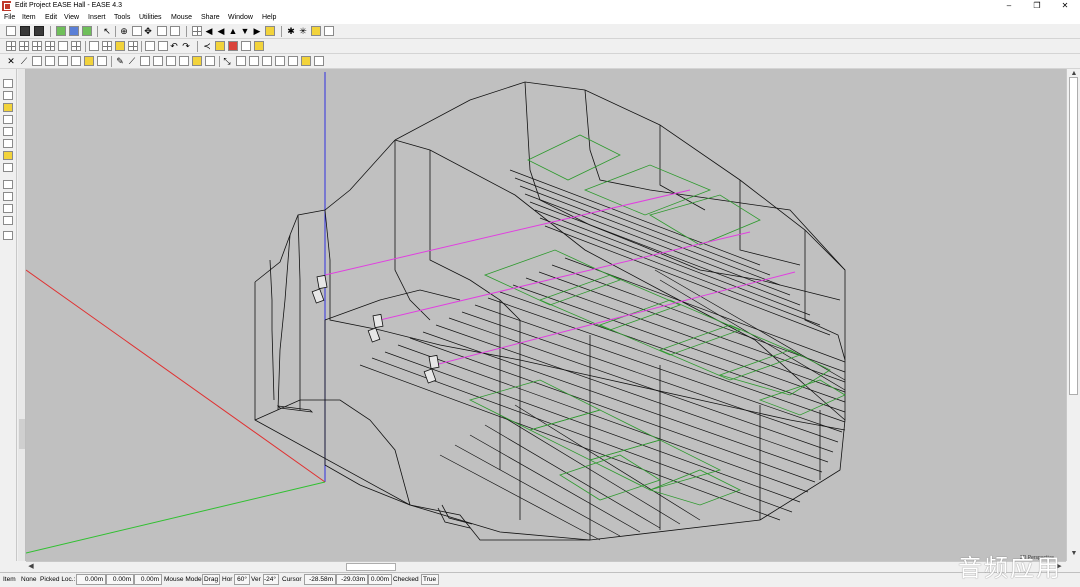 The image size is (1080, 587). Describe the element at coordinates (221, 31) in the screenshot. I see `arrow-left-icon: ◀` at that location.